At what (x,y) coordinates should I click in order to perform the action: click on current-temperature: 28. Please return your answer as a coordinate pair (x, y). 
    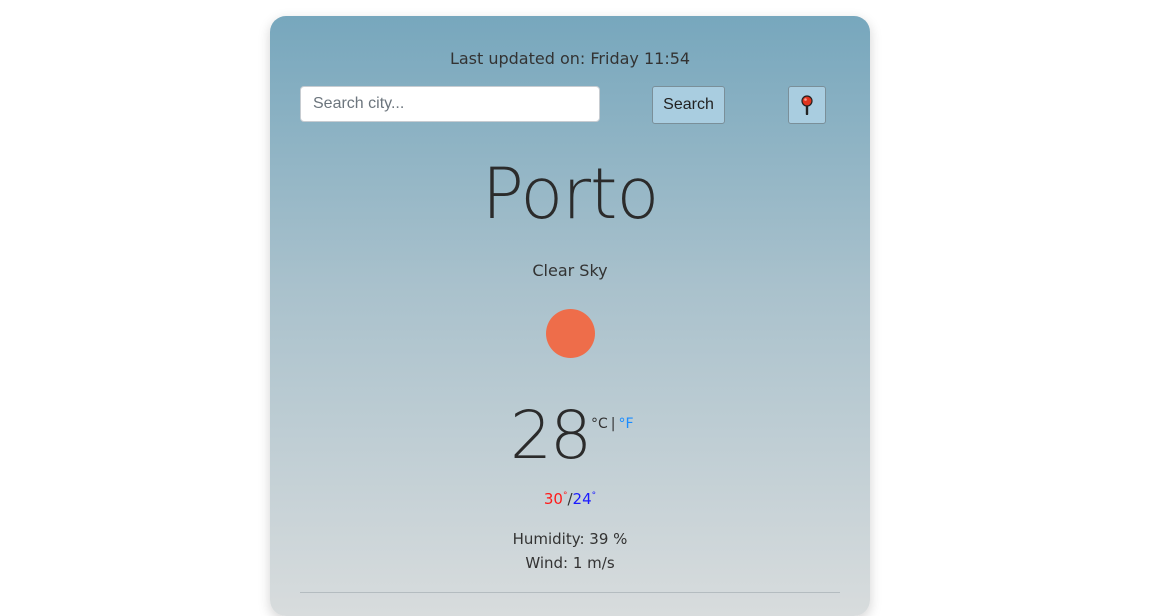
    Looking at the image, I should click on (551, 435).